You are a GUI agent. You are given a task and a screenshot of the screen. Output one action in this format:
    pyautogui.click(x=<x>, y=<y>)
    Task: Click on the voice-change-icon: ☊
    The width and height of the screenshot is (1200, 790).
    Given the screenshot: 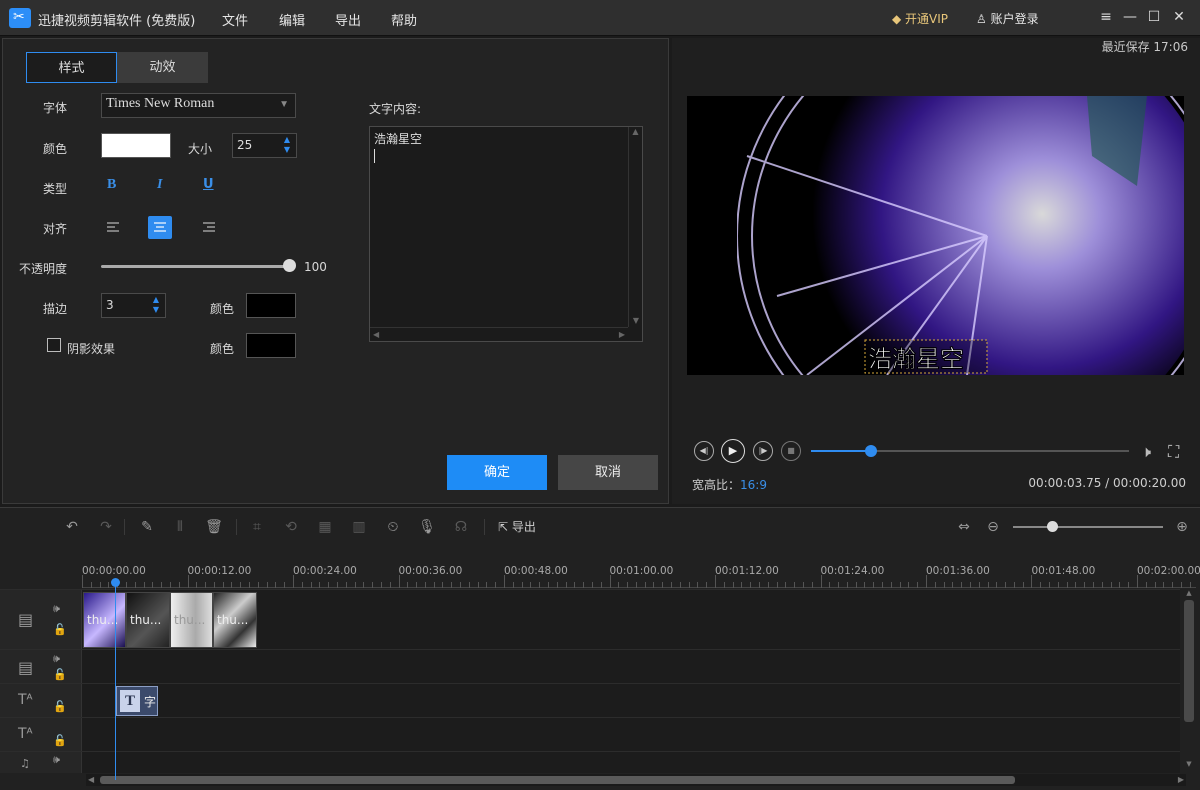 What is the action you would take?
    pyautogui.click(x=461, y=527)
    